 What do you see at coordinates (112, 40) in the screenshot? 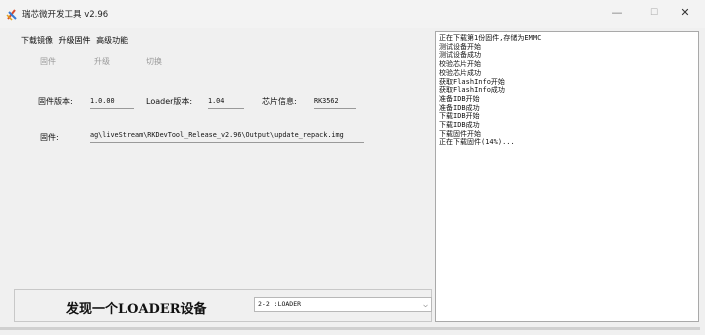
I see `tab-advanced: 高级功能` at bounding box center [112, 40].